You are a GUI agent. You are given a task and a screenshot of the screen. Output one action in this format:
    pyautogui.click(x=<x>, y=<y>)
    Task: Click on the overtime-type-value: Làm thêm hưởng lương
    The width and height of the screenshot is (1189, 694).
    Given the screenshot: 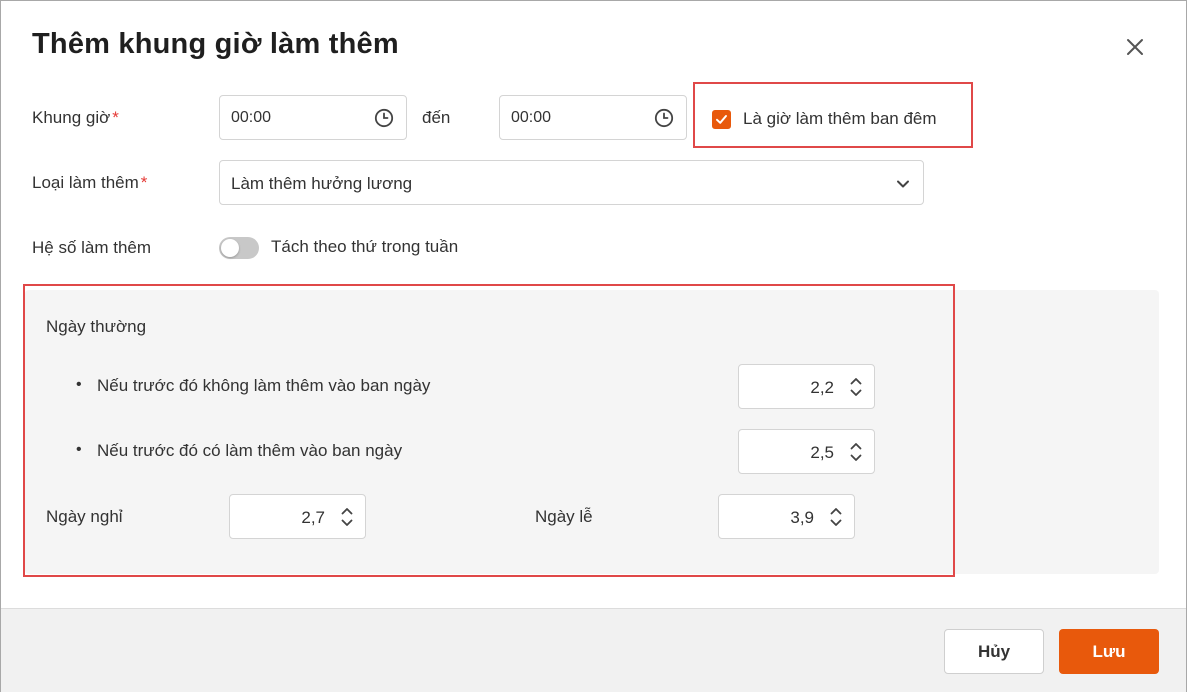 What is the action you would take?
    pyautogui.click(x=322, y=183)
    